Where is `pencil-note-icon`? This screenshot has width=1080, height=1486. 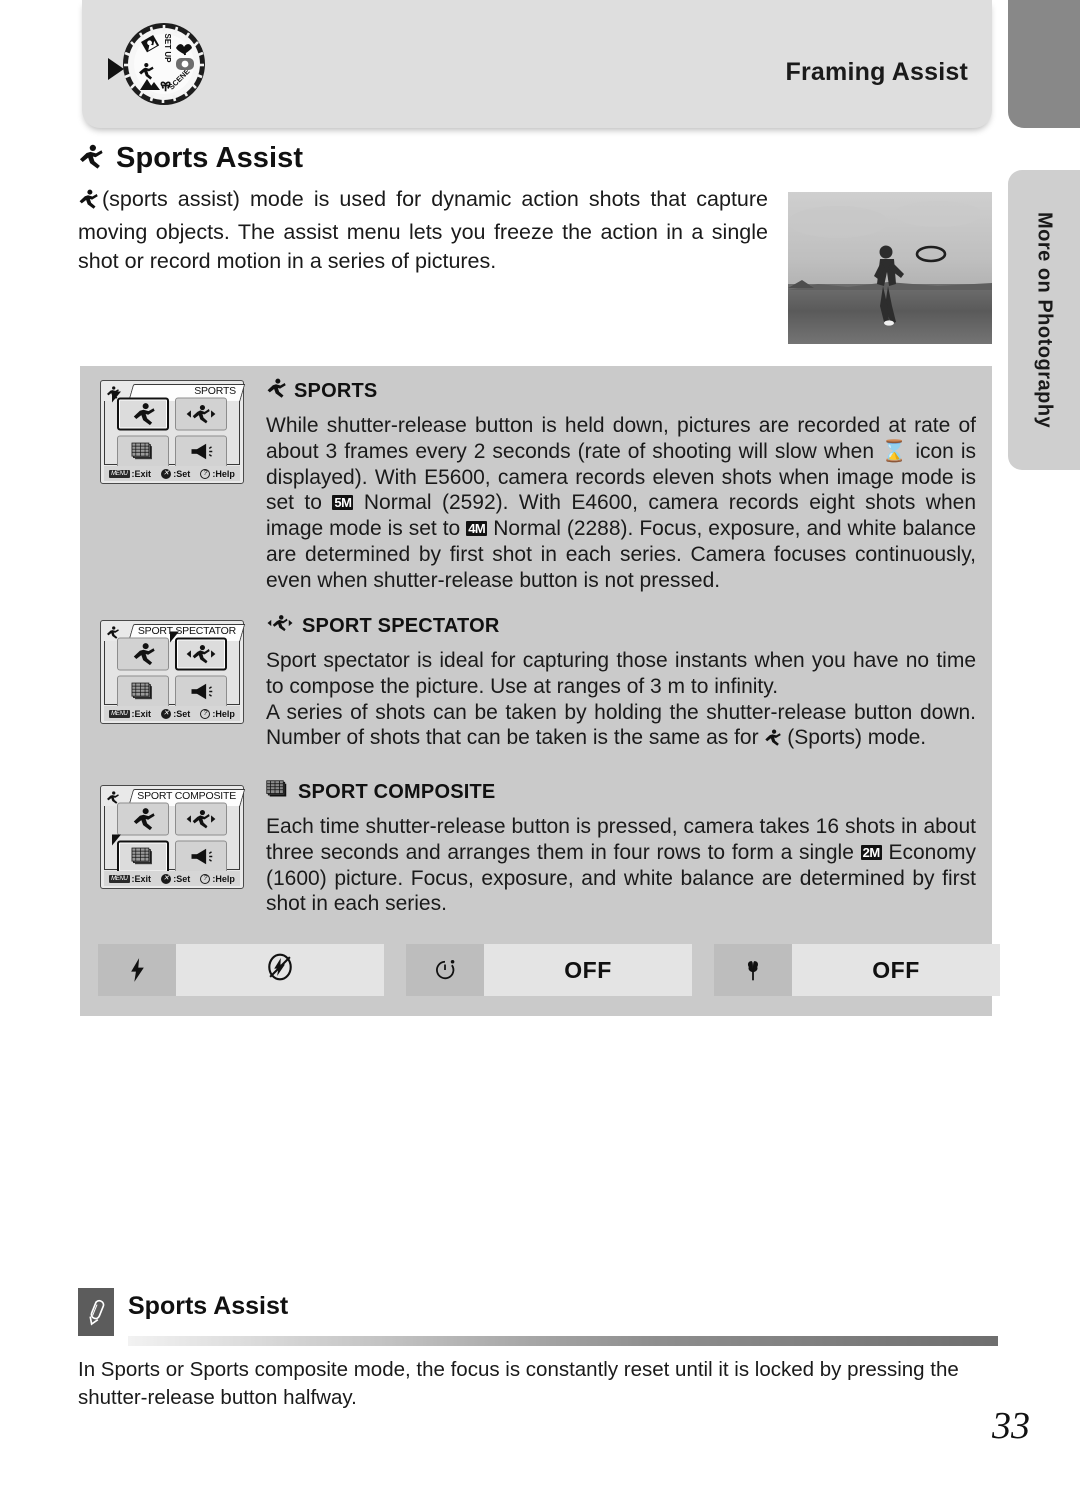
pencil-note-icon is located at coordinates (96, 1312).